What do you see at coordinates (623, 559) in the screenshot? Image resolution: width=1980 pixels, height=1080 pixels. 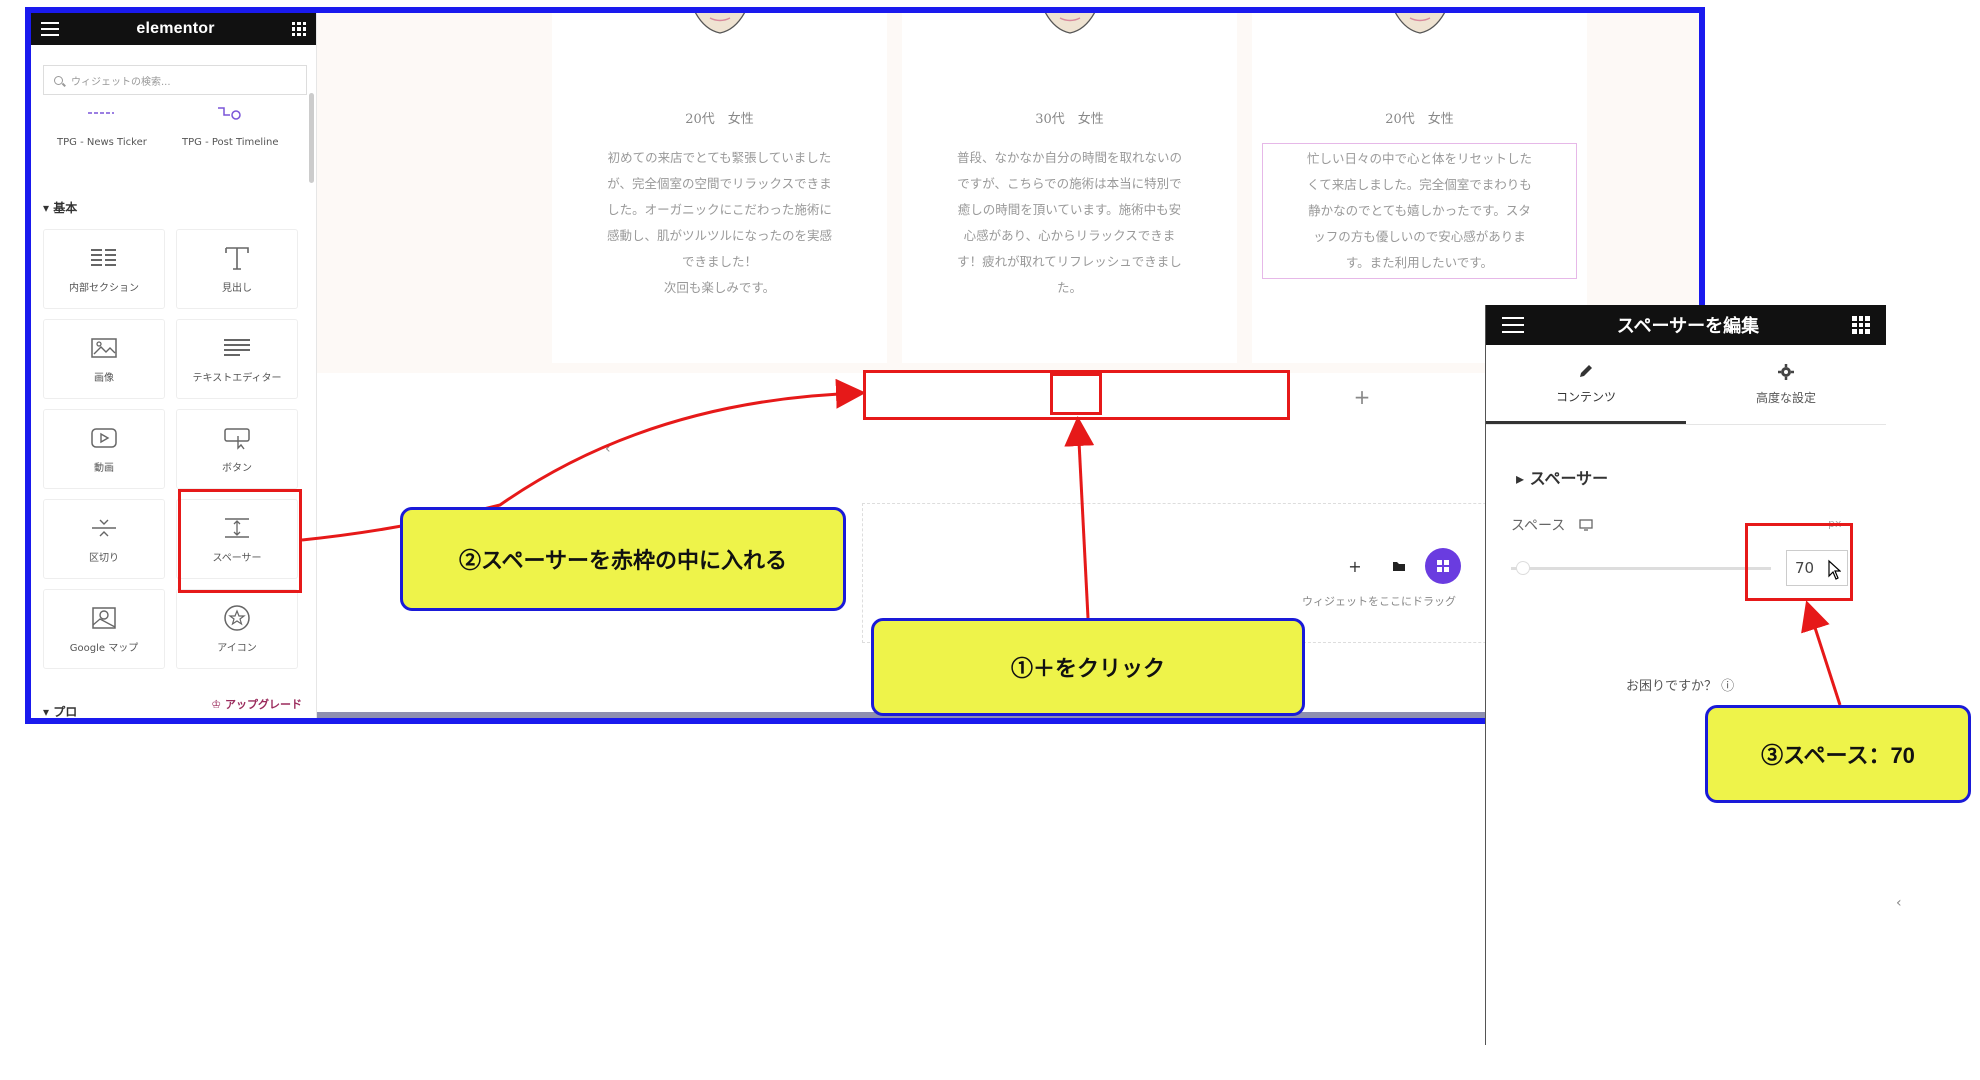 I see `callout-step-2: ②スペーサーを赤枠の中に入れる` at bounding box center [623, 559].